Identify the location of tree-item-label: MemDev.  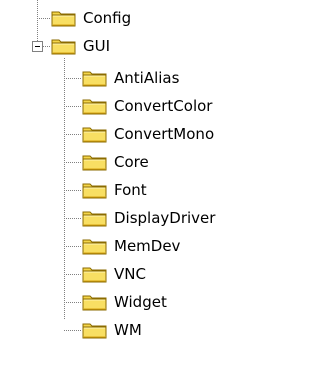
(147, 246).